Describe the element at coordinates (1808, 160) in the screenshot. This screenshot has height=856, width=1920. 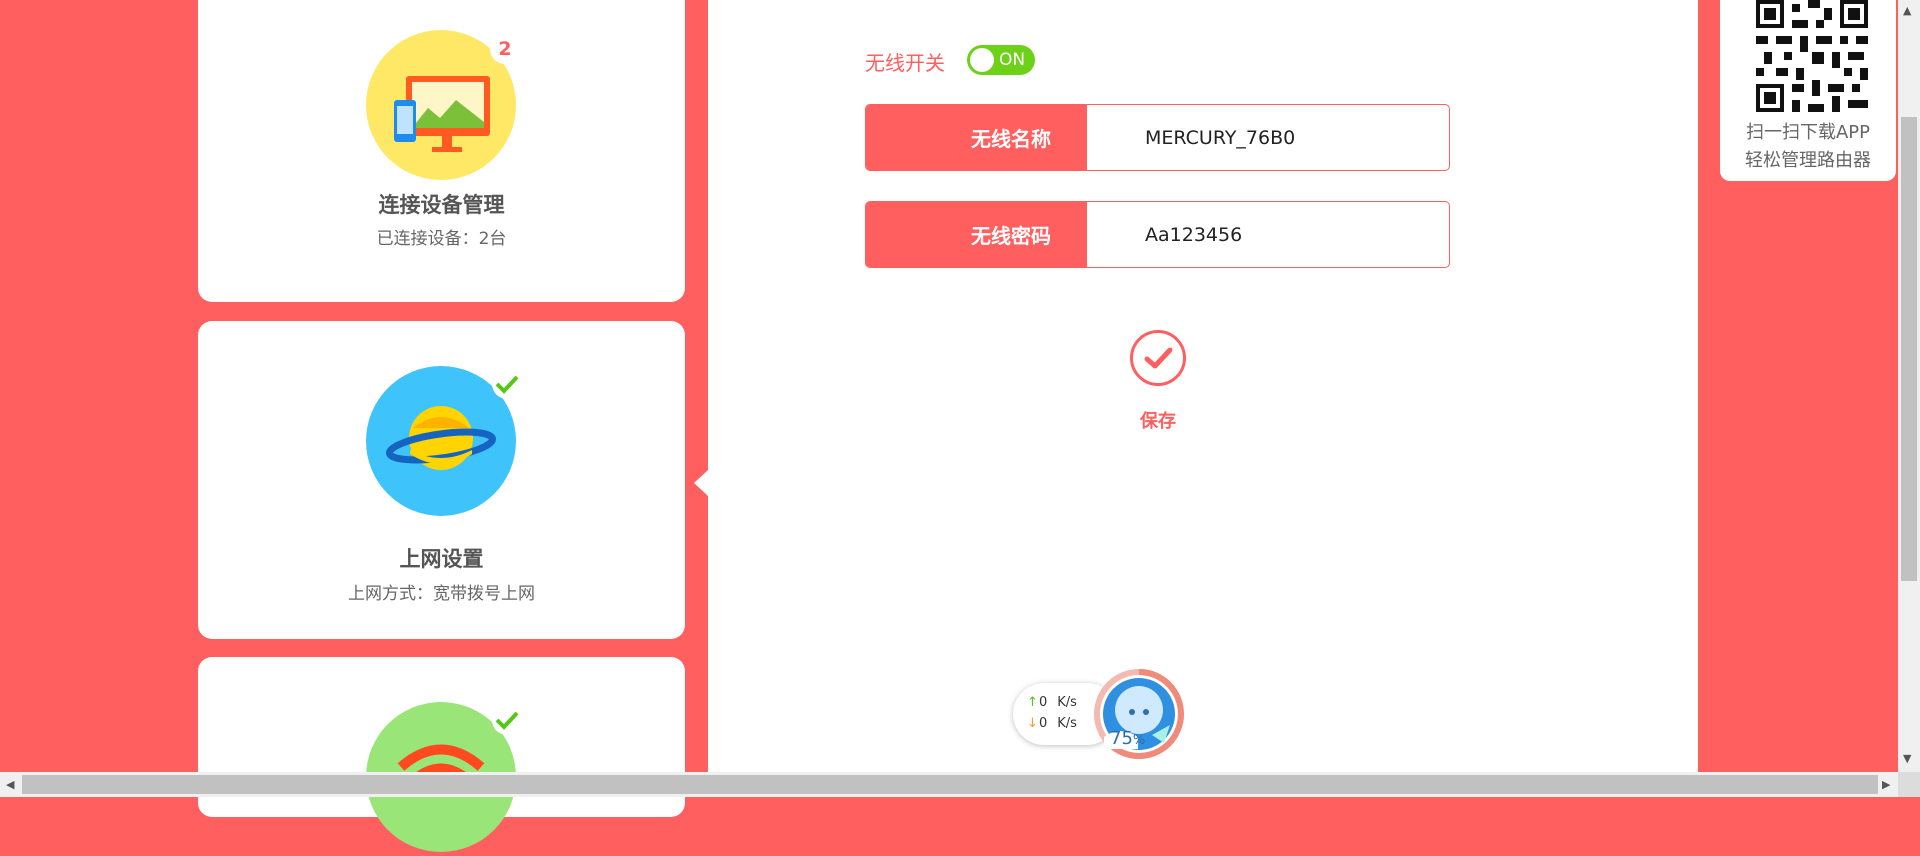
I see `qr-caption-line2: 轻松管理路由器` at that location.